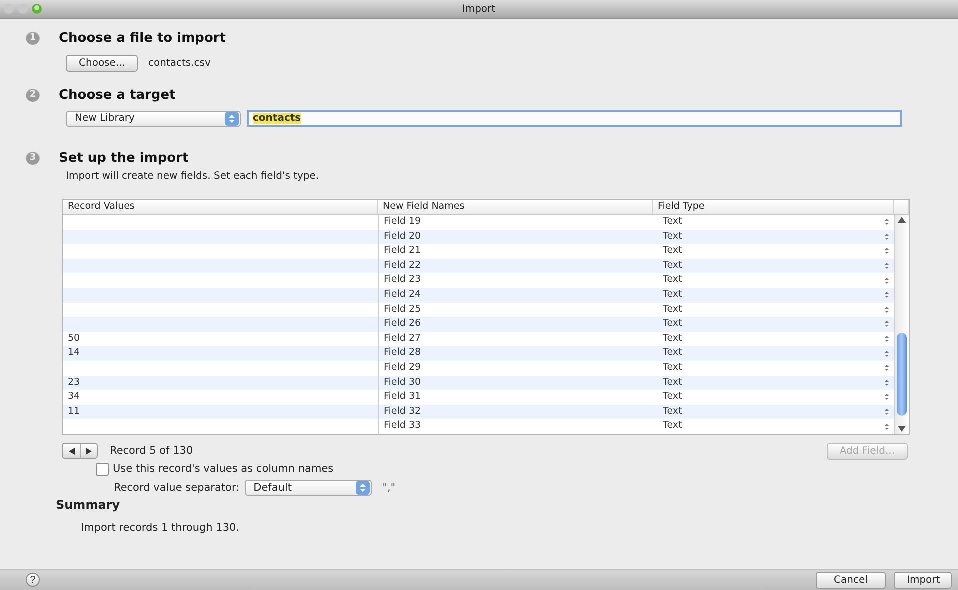 This screenshot has width=958, height=590. I want to click on checkbox-label: Use this record's values as column names, so click(223, 469).